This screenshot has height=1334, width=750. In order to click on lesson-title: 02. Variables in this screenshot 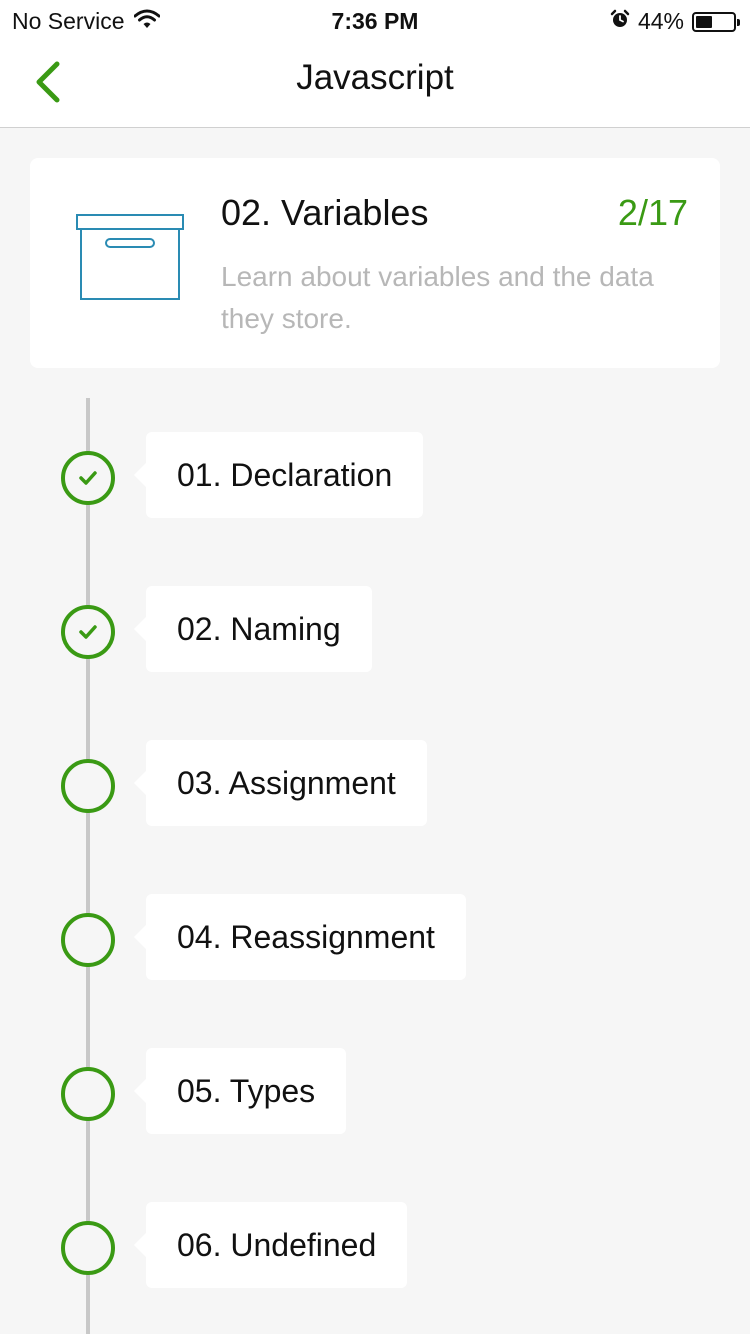, I will do `click(325, 212)`.